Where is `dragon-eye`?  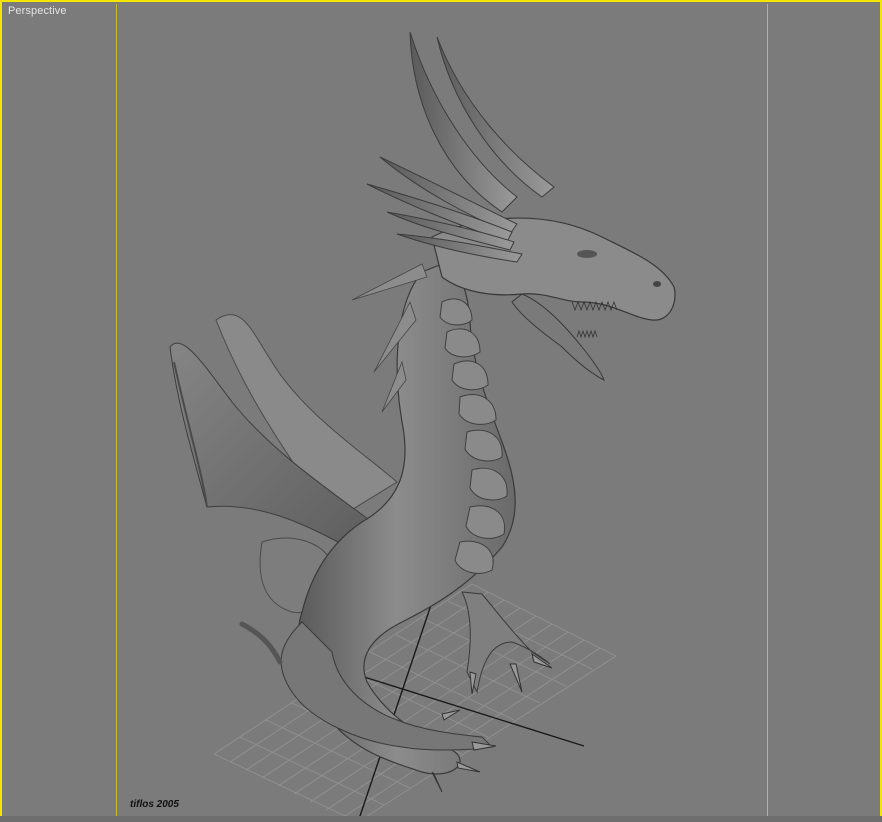
dragon-eye is located at coordinates (587, 254).